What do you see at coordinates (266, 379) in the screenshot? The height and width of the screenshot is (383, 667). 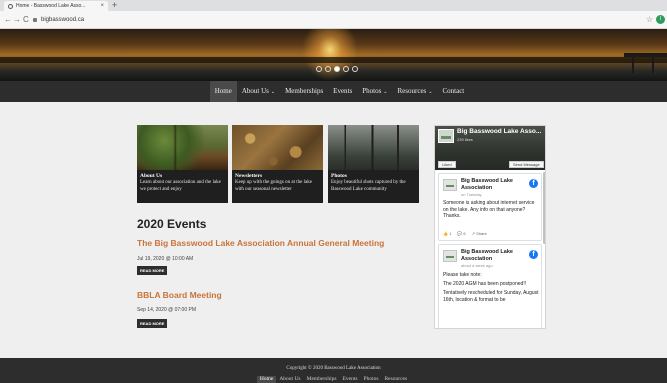 I see `footer-link-home: Home` at bounding box center [266, 379].